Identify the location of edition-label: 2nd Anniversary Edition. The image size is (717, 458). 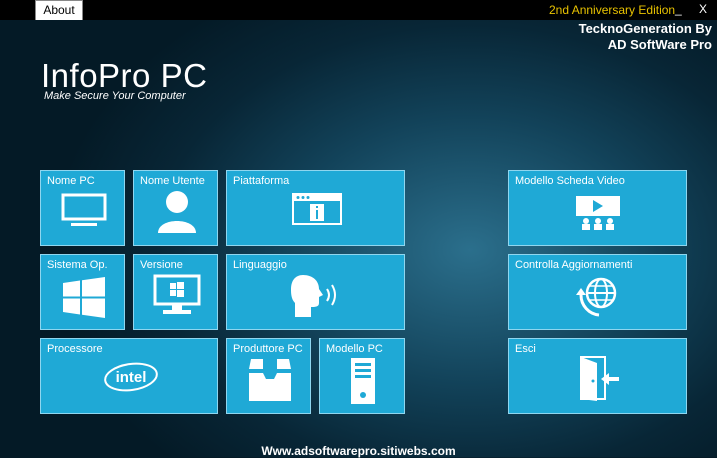
(612, 10).